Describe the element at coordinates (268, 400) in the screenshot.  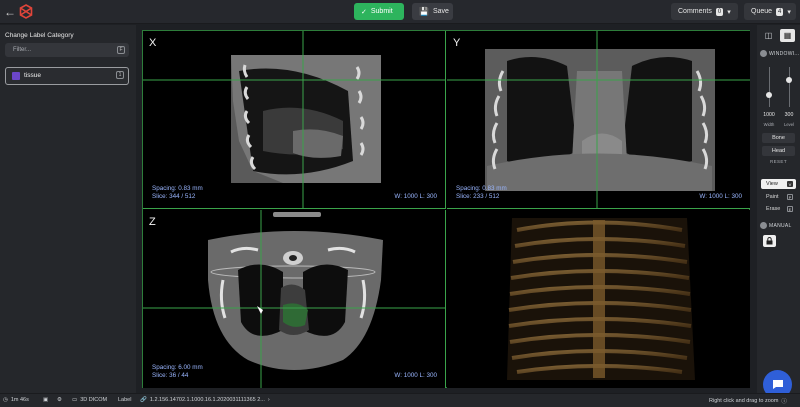
I see `chevron-right-icon: ›` at that location.